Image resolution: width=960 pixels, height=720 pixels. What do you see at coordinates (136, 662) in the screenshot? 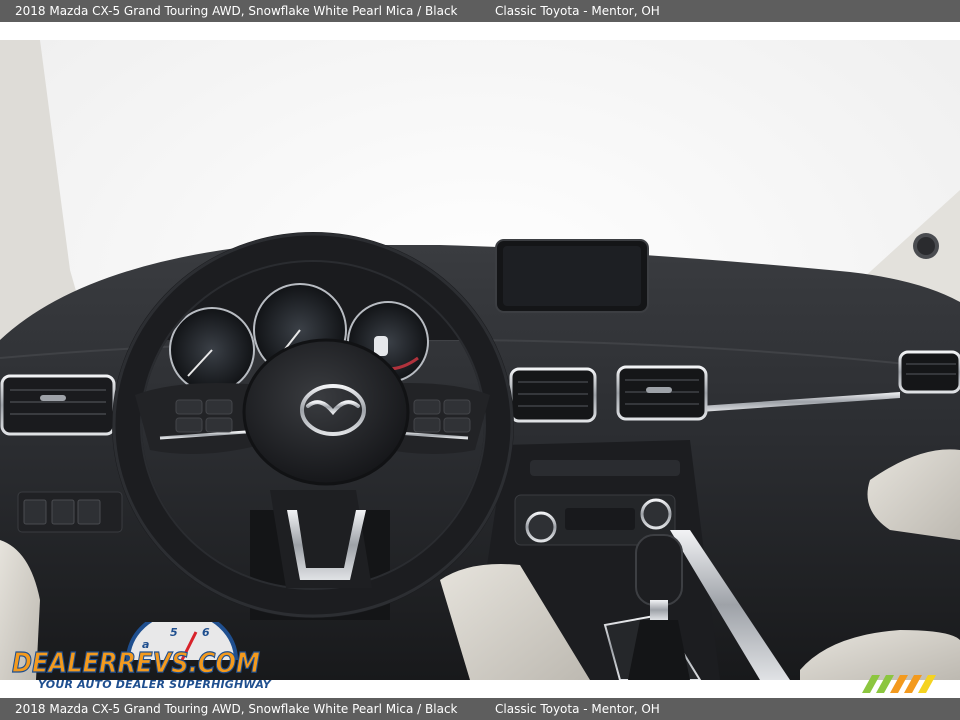
I see `watermark-brand: DEALERREVS.COM` at bounding box center [136, 662].